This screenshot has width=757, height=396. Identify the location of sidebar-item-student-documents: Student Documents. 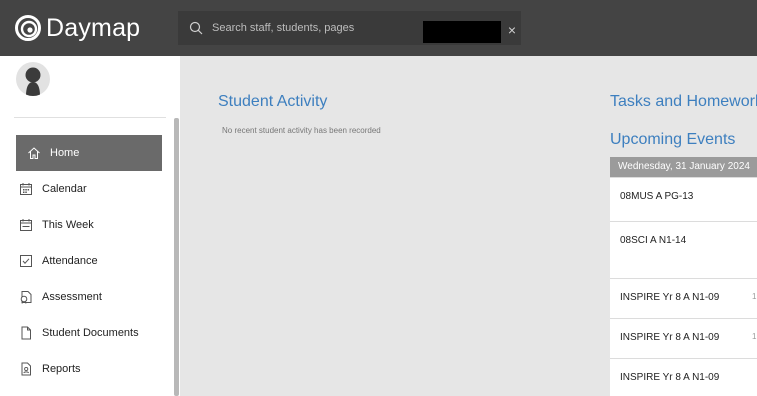
(89, 333).